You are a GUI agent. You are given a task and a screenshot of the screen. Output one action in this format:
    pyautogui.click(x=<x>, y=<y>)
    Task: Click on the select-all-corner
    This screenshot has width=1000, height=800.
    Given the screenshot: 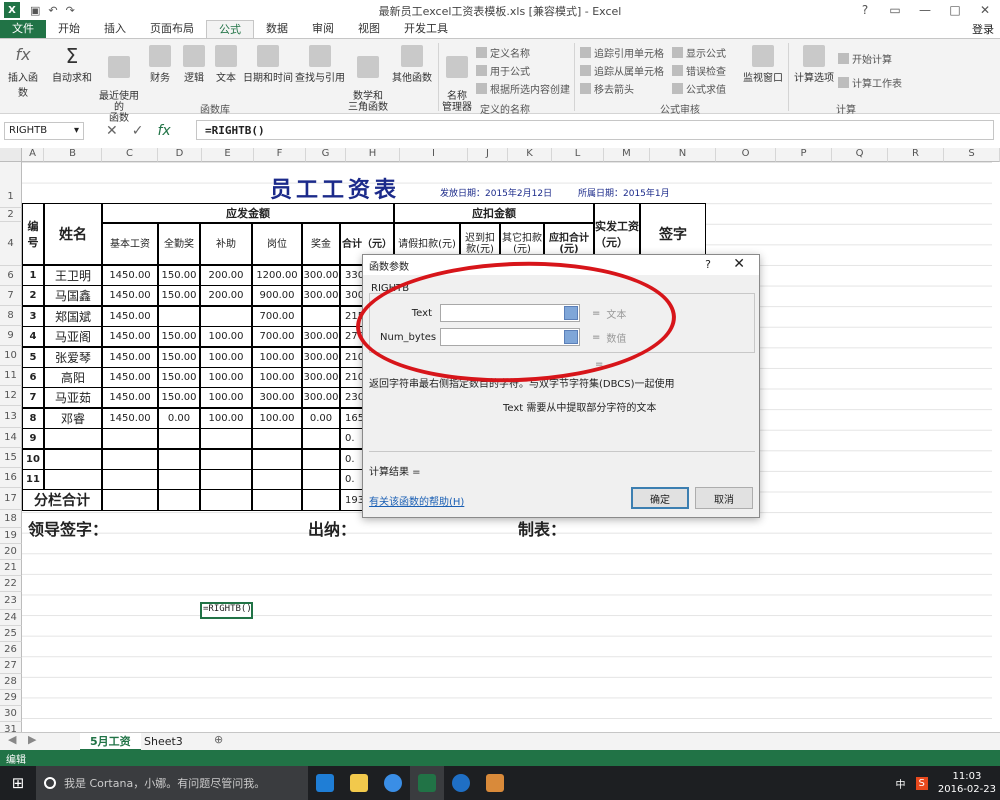 What is the action you would take?
    pyautogui.click(x=11, y=155)
    